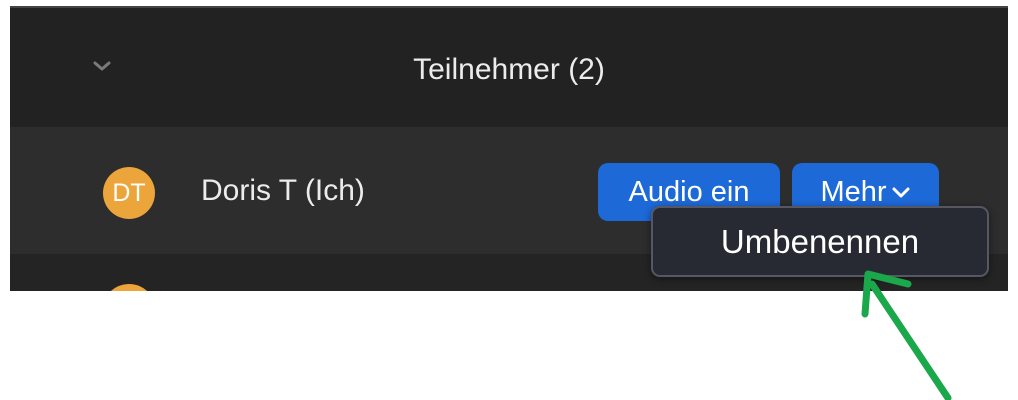 This screenshot has width=1018, height=400. What do you see at coordinates (129, 287) in the screenshot?
I see `avatar` at bounding box center [129, 287].